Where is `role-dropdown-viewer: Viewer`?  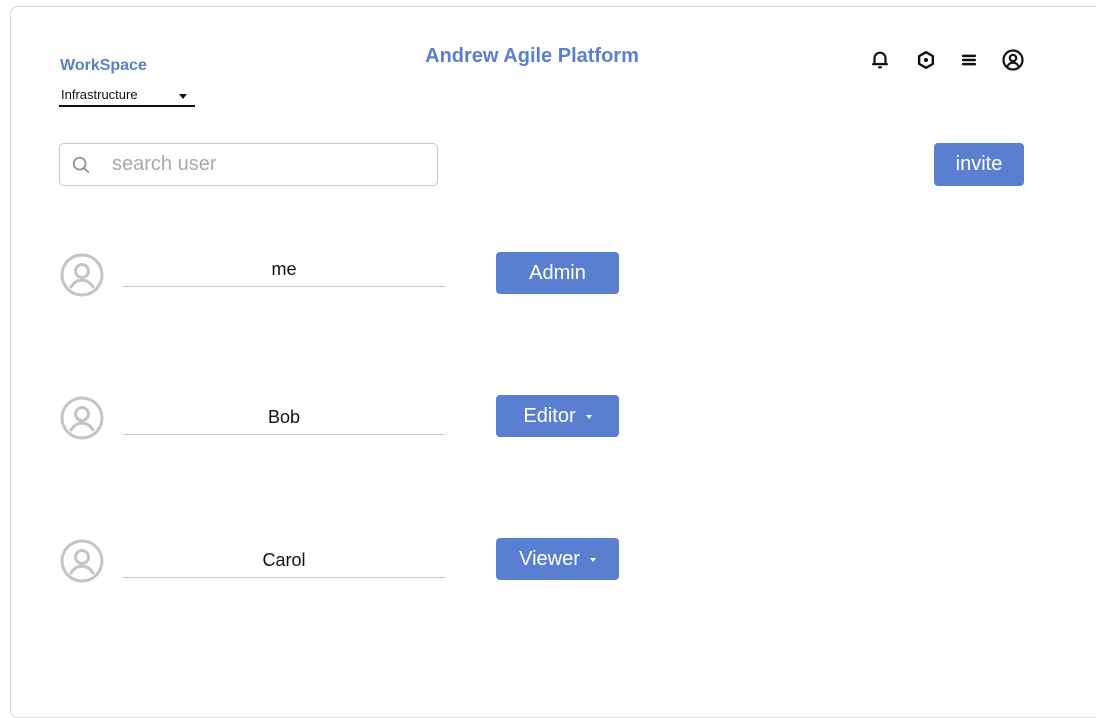 role-dropdown-viewer: Viewer is located at coordinates (557, 559).